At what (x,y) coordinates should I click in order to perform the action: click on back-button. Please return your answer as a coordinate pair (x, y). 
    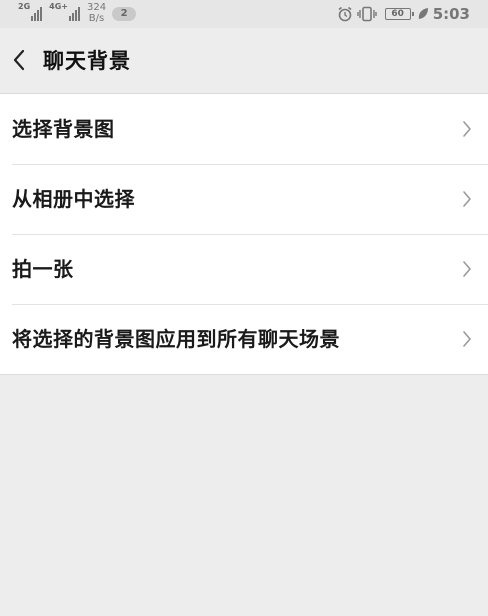
    Looking at the image, I should click on (19, 60).